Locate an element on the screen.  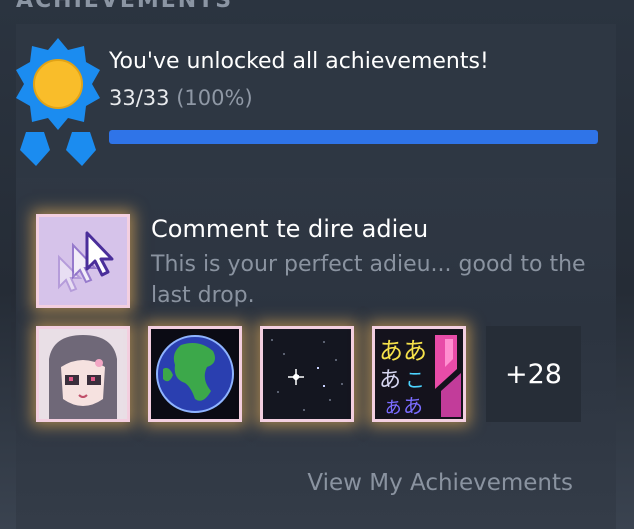
svg-text: ぁあ is located at coordinates (403, 406).